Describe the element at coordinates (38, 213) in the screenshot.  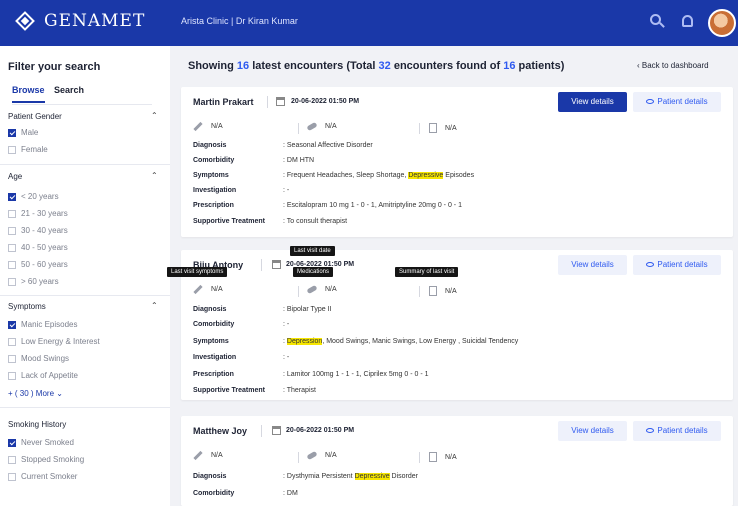
I see `option-age-21-30: 21 - 30 years` at that location.